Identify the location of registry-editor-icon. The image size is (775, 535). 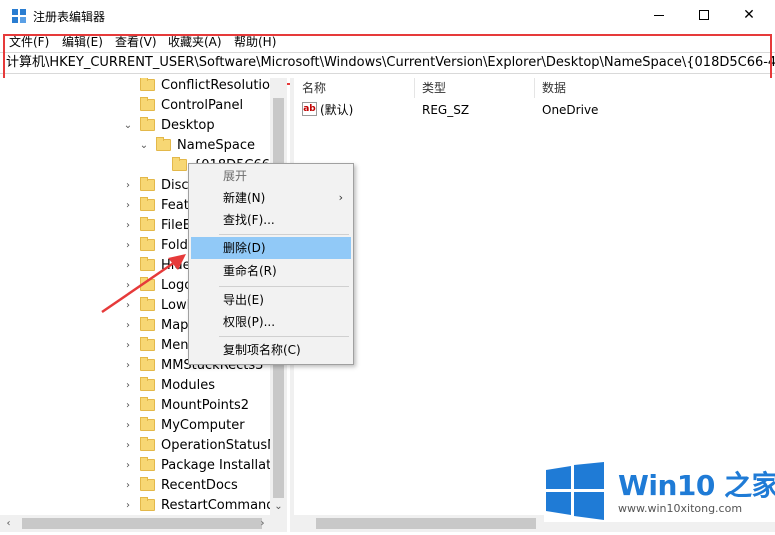
(19, 16).